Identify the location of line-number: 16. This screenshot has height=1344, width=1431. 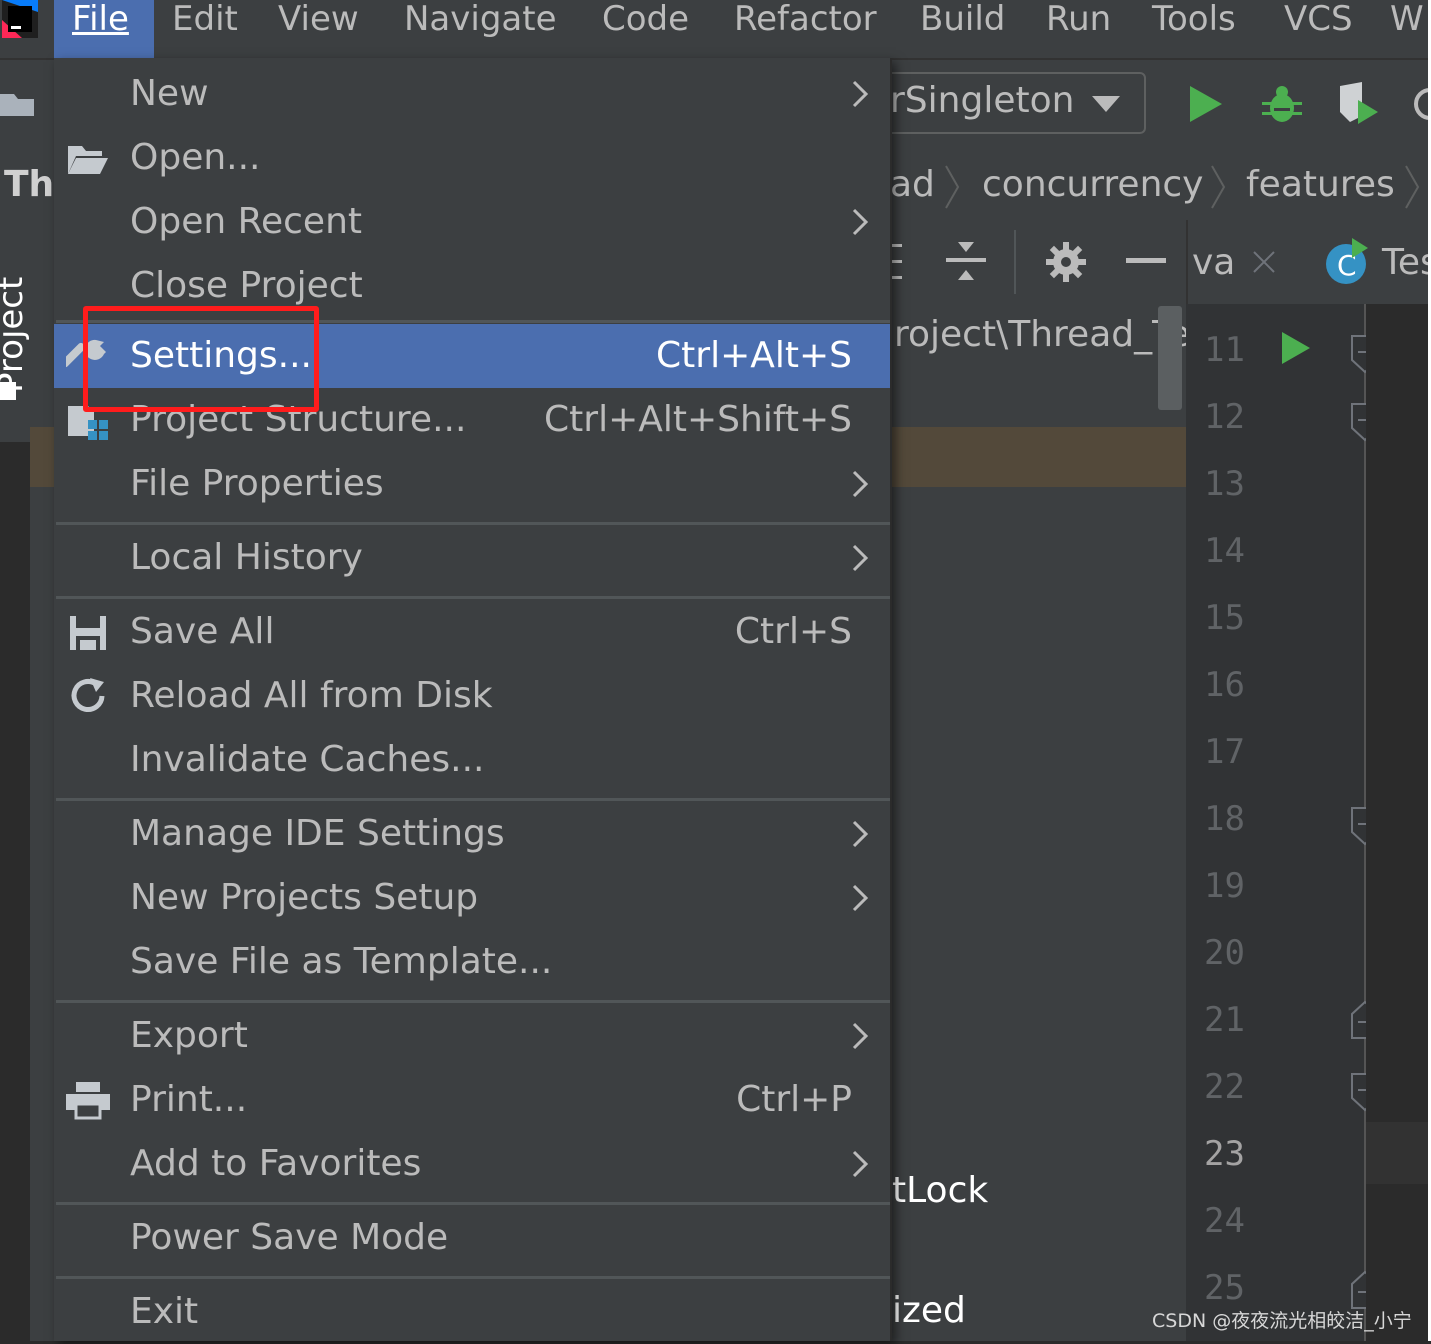
(1224, 685).